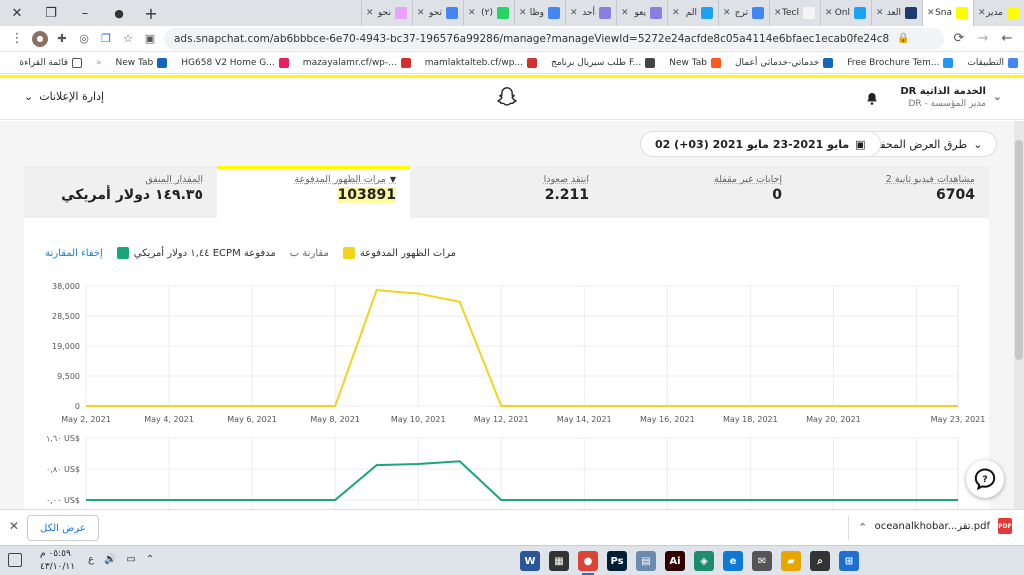  I want to click on volume-icon: 🔊, so click(110, 559).